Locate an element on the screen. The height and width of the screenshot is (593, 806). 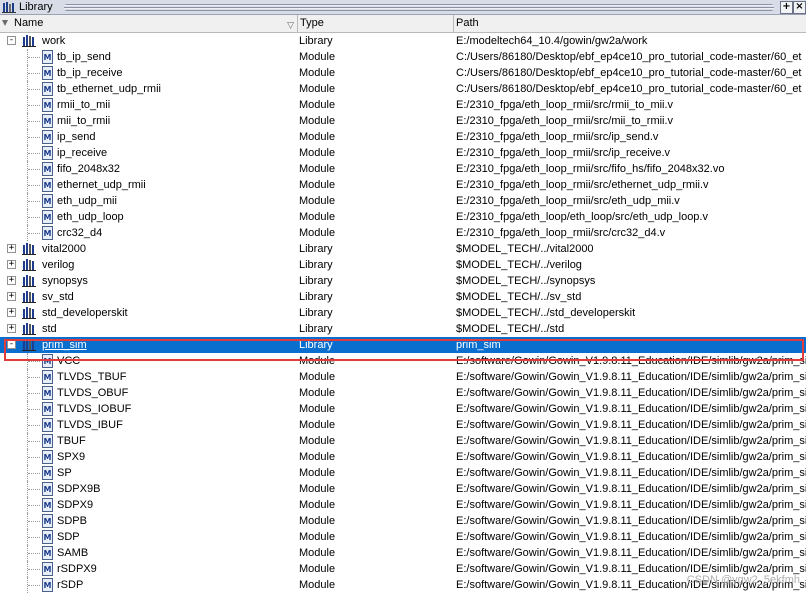
library-name: prim_sim is located at coordinates (64, 345).